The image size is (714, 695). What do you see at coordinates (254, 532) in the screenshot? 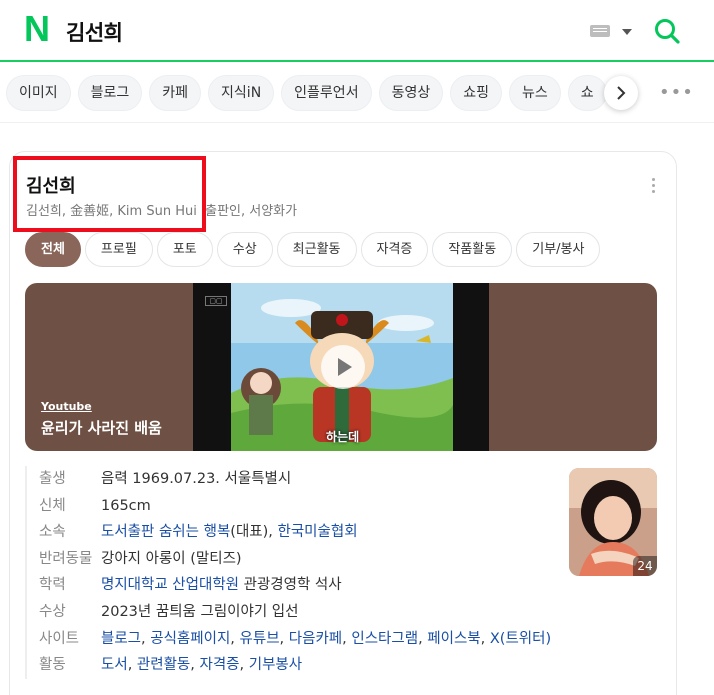
I see `affiliation-role: (대표),` at bounding box center [254, 532].